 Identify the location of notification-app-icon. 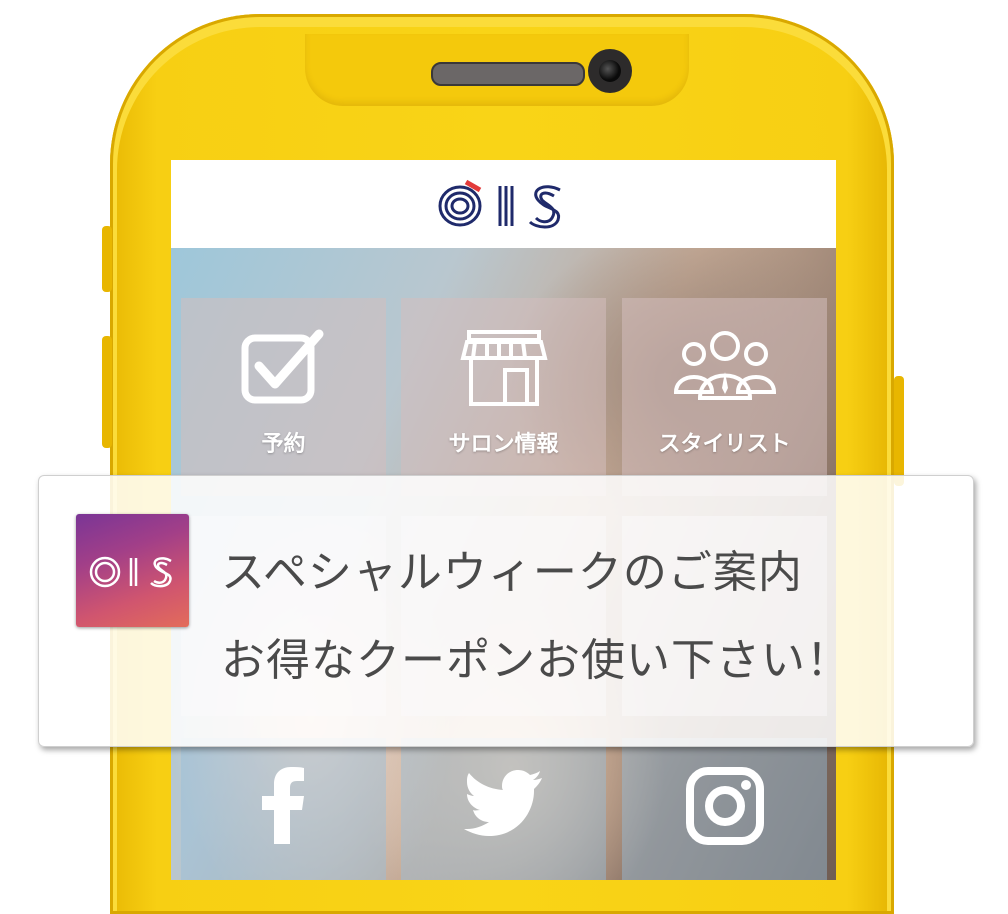
(132, 570).